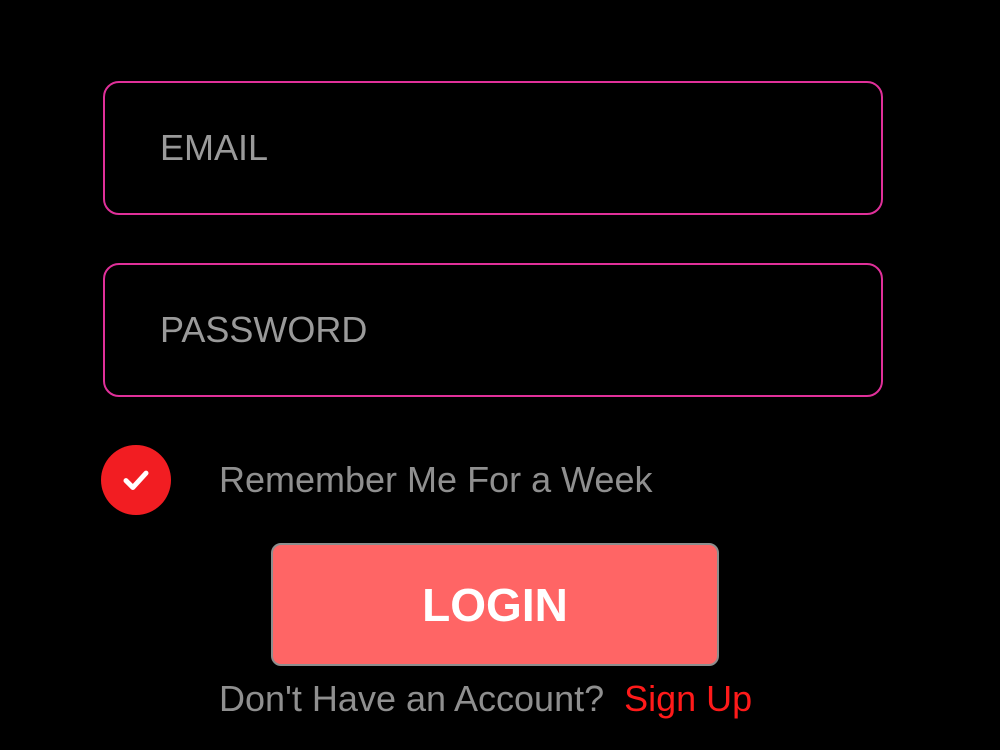 This screenshot has width=1000, height=750. What do you see at coordinates (520, 330) in the screenshot?
I see `password-input` at bounding box center [520, 330].